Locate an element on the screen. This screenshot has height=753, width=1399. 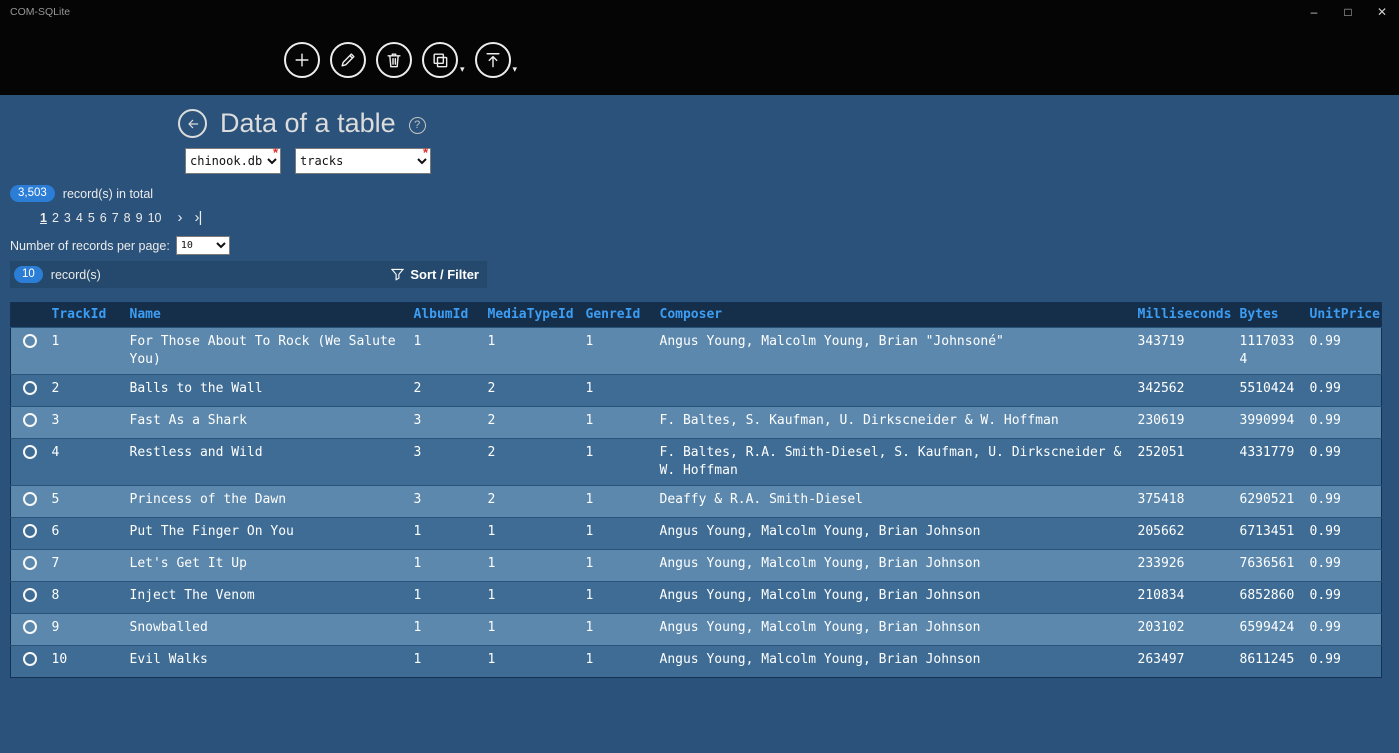
delete-record-button is located at coordinates (394, 59).